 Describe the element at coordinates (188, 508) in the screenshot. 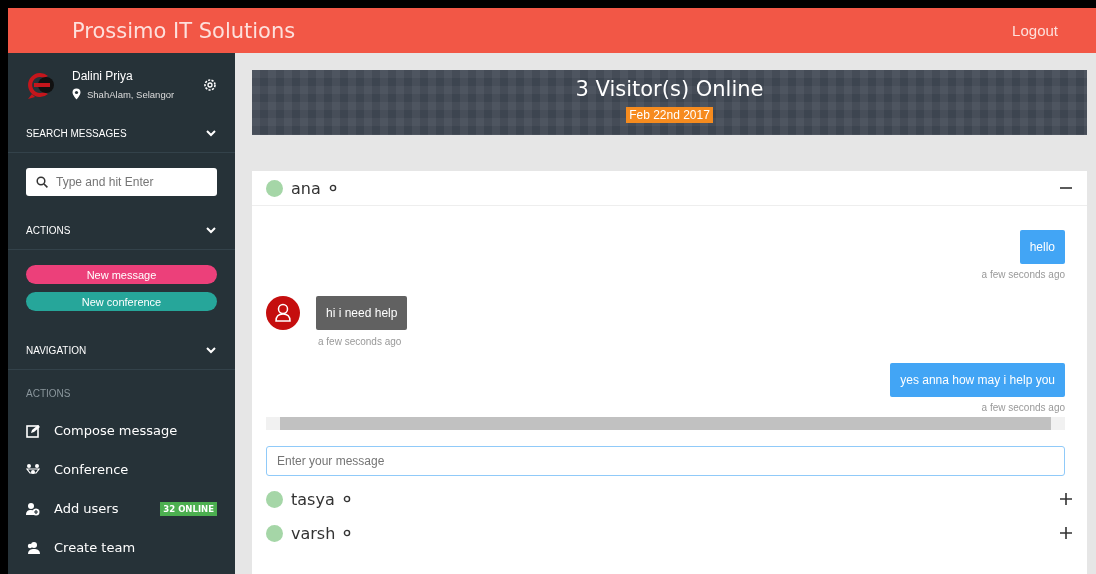

I see `online-count-badge: 32 ONLINE` at that location.